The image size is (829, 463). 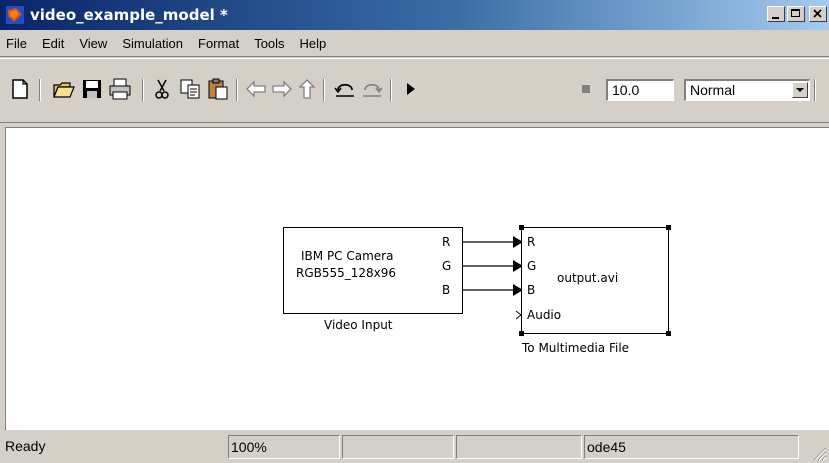 What do you see at coordinates (518, 315) in the screenshot?
I see `unconnected-port-icon` at bounding box center [518, 315].